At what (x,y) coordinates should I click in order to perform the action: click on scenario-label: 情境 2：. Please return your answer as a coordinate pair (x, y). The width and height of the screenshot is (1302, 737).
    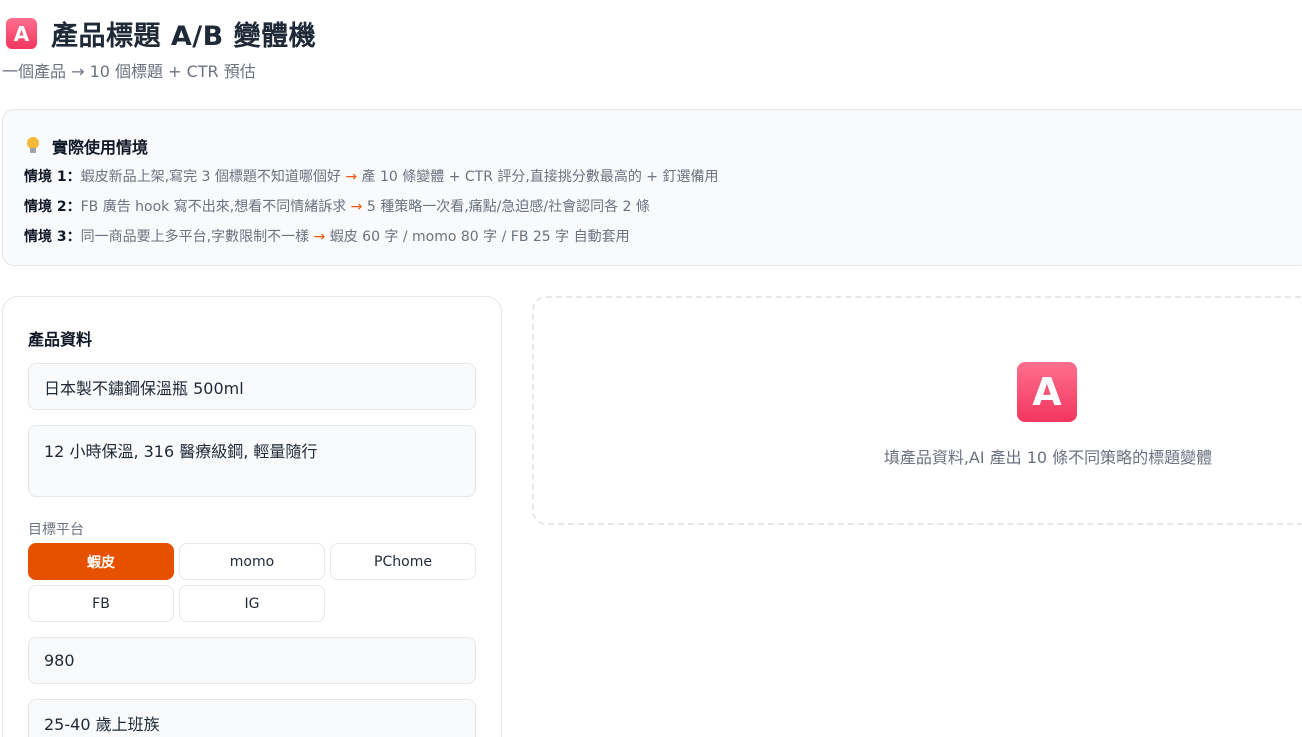
    Looking at the image, I should click on (52, 207).